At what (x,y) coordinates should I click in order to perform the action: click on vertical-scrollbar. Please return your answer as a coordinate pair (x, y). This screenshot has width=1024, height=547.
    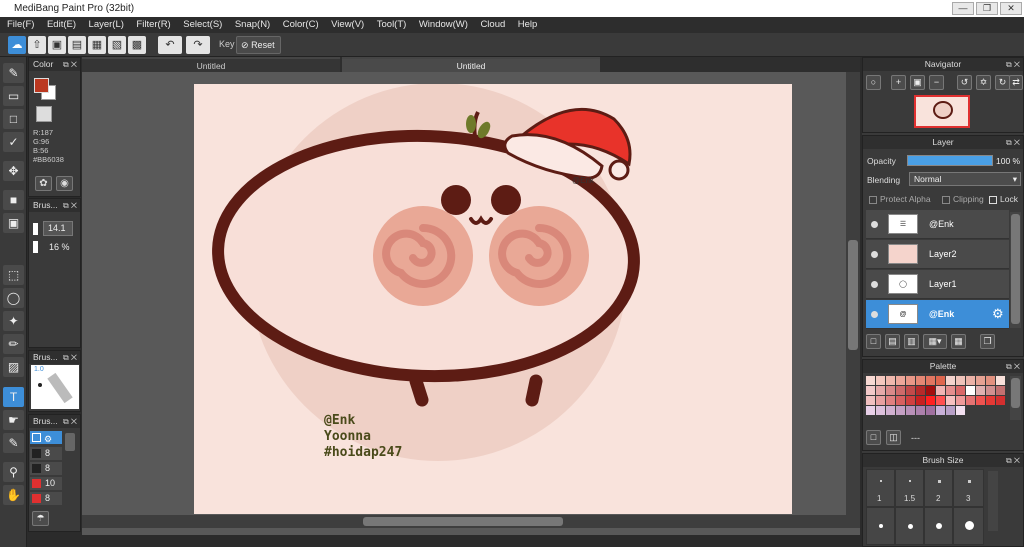
    Looking at the image, I should click on (853, 293).